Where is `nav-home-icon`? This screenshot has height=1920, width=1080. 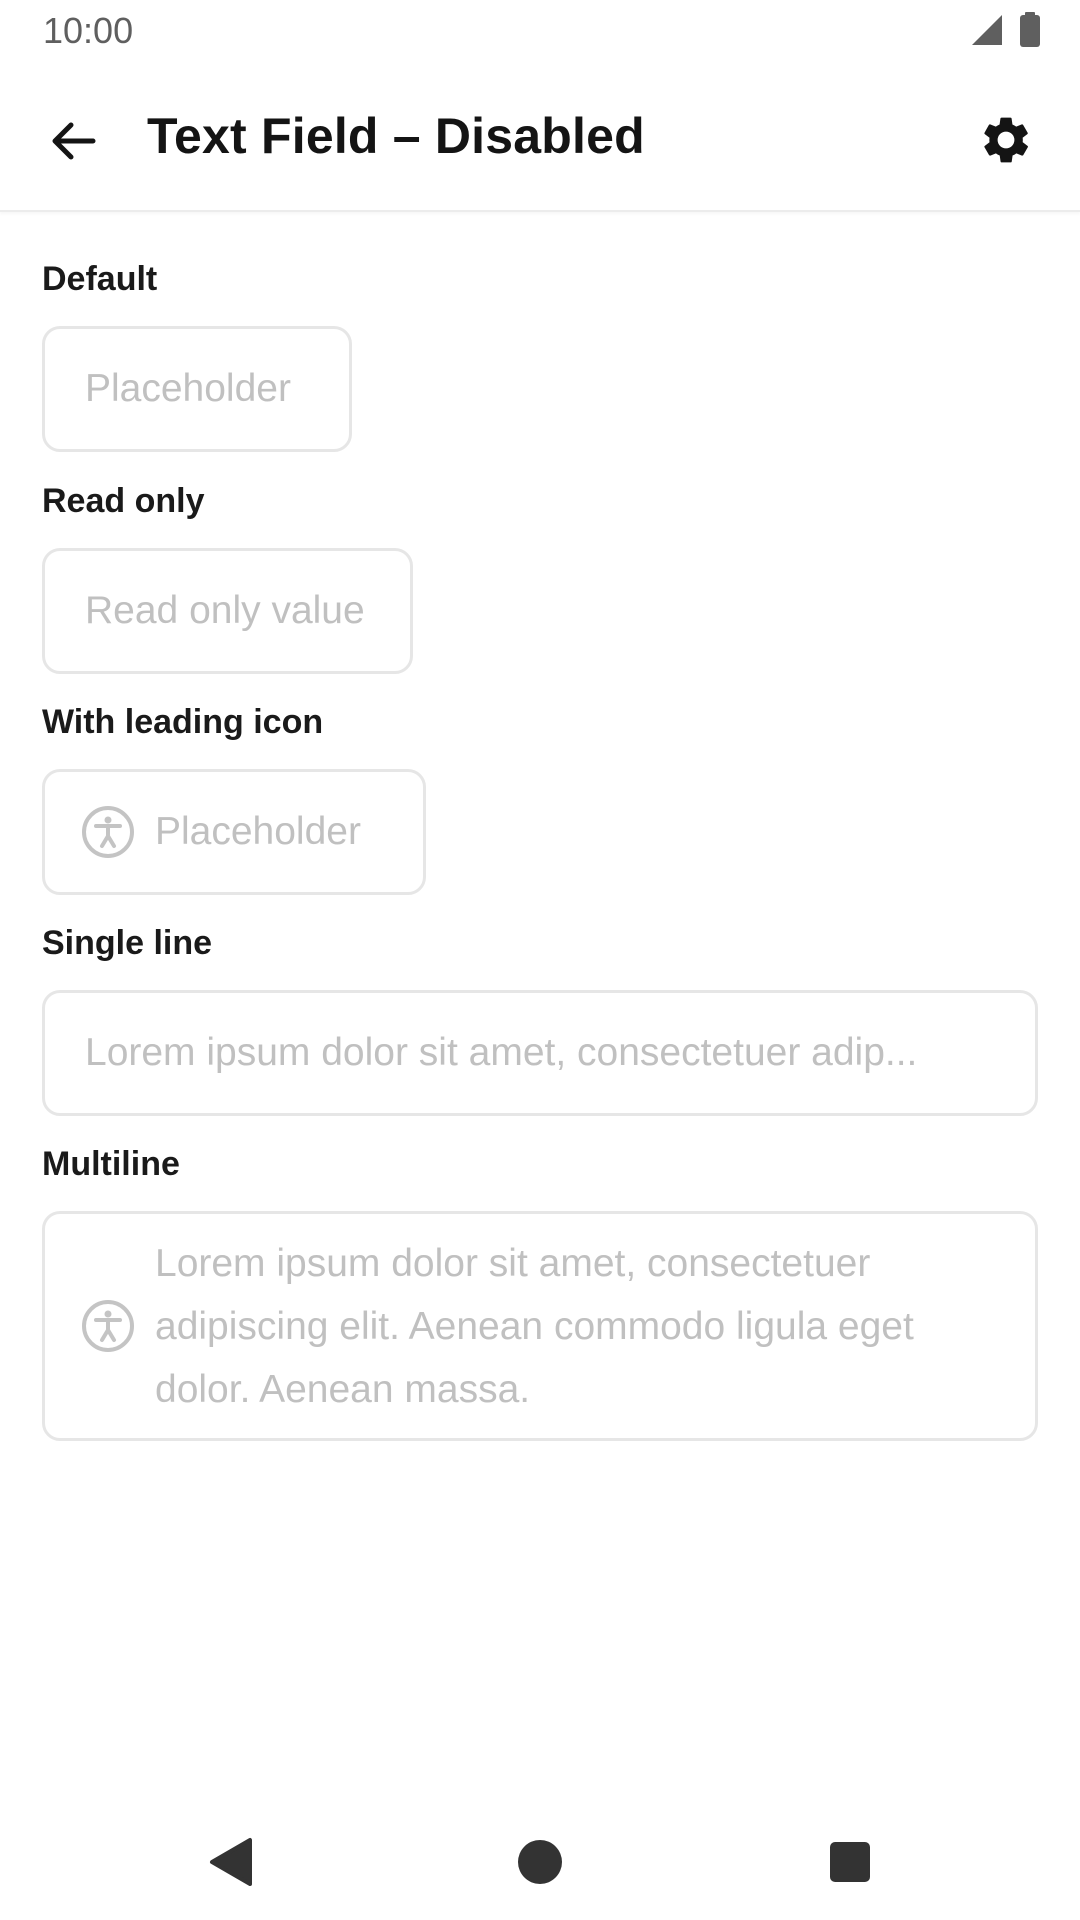
nav-home-icon is located at coordinates (540, 1862).